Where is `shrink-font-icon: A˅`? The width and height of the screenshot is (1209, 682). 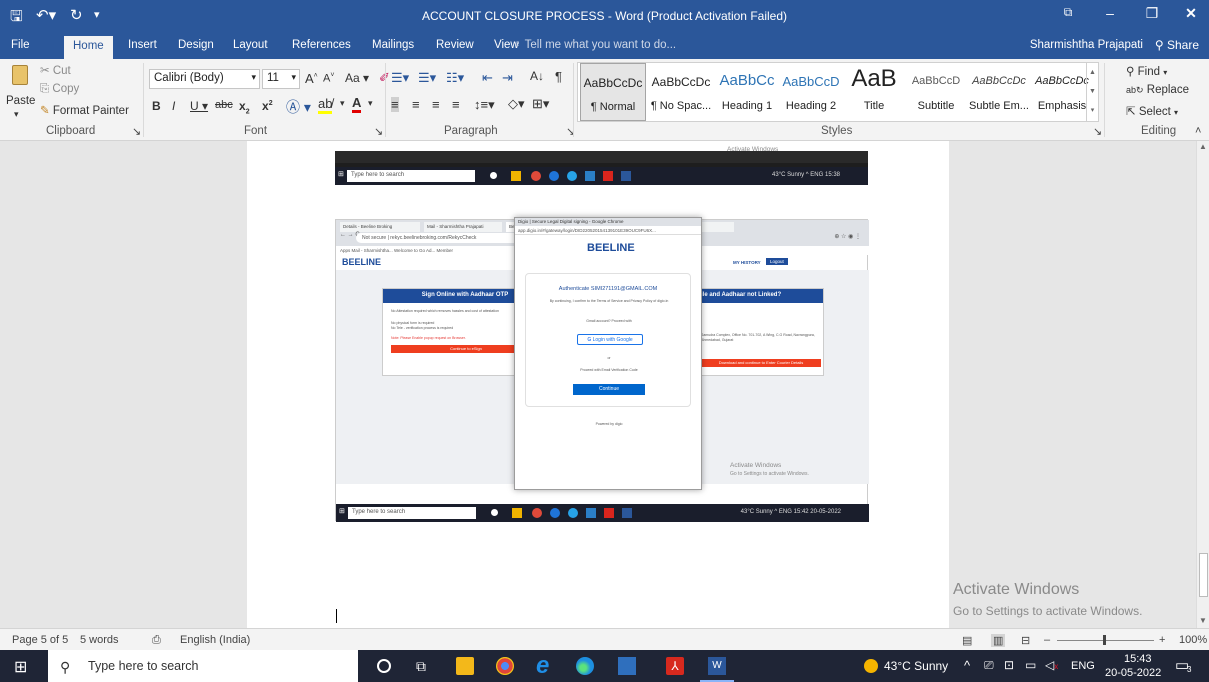
shrink-font-icon: A˅ is located at coordinates (328, 78).